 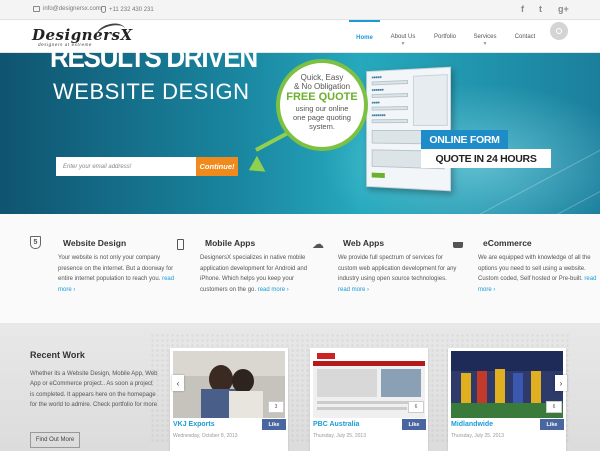 What do you see at coordinates (318, 244) in the screenshot?
I see `cloud-icon: ☁` at bounding box center [318, 244].